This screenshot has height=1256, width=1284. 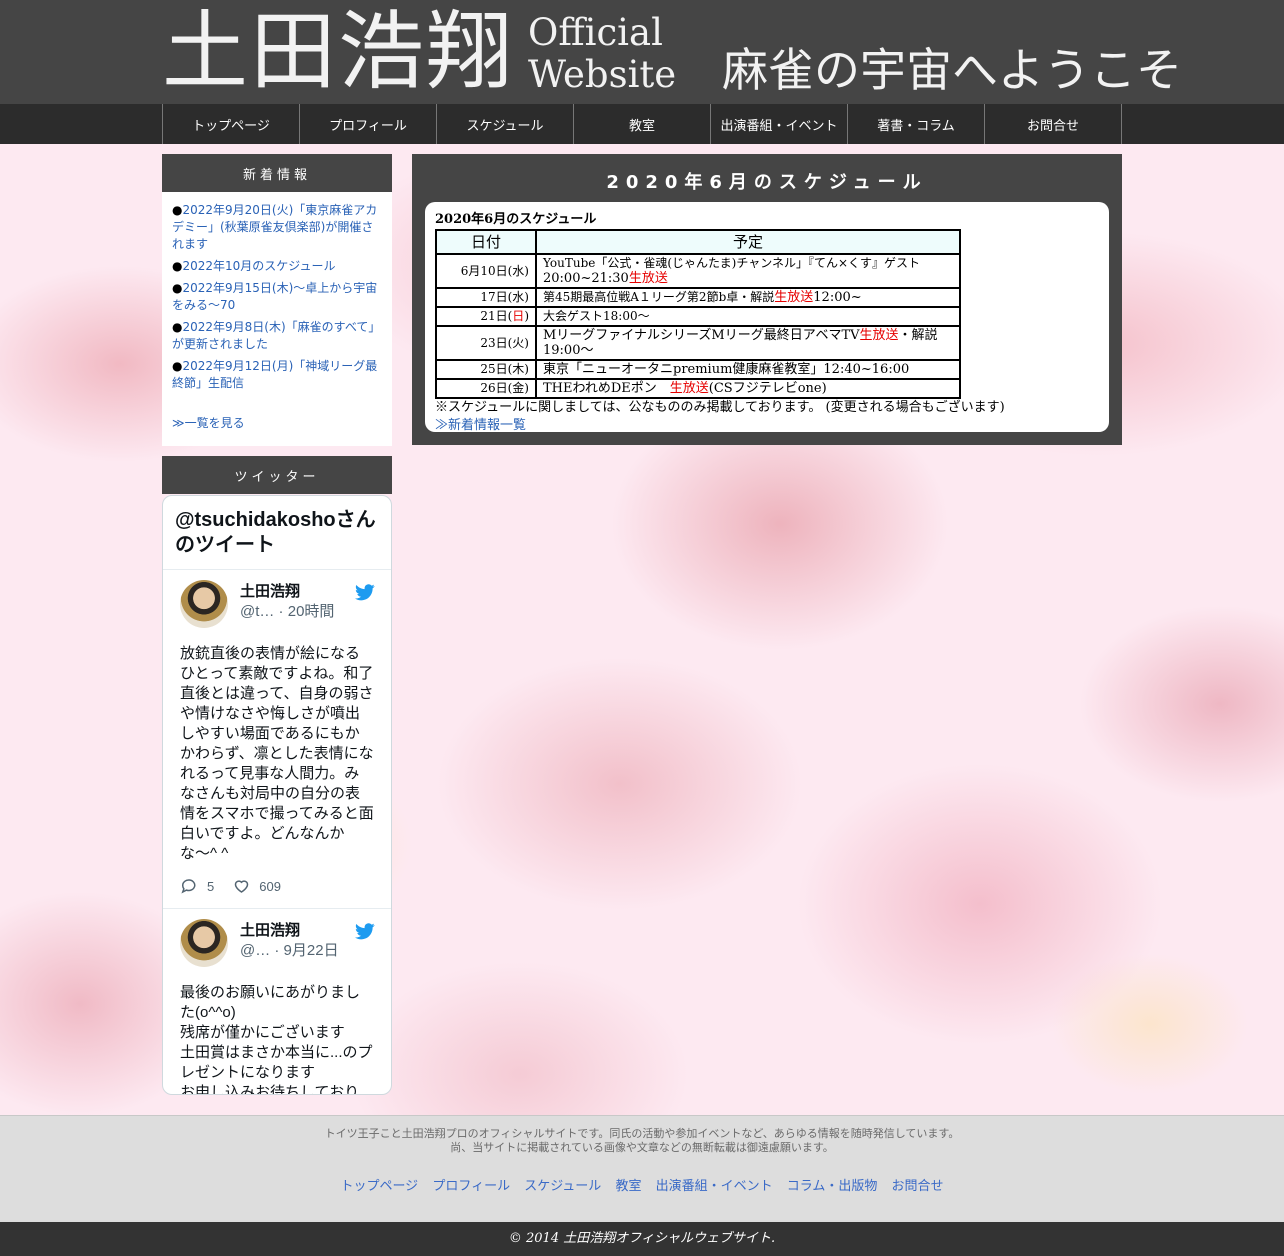 I want to click on like-button: 609, so click(x=256, y=886).